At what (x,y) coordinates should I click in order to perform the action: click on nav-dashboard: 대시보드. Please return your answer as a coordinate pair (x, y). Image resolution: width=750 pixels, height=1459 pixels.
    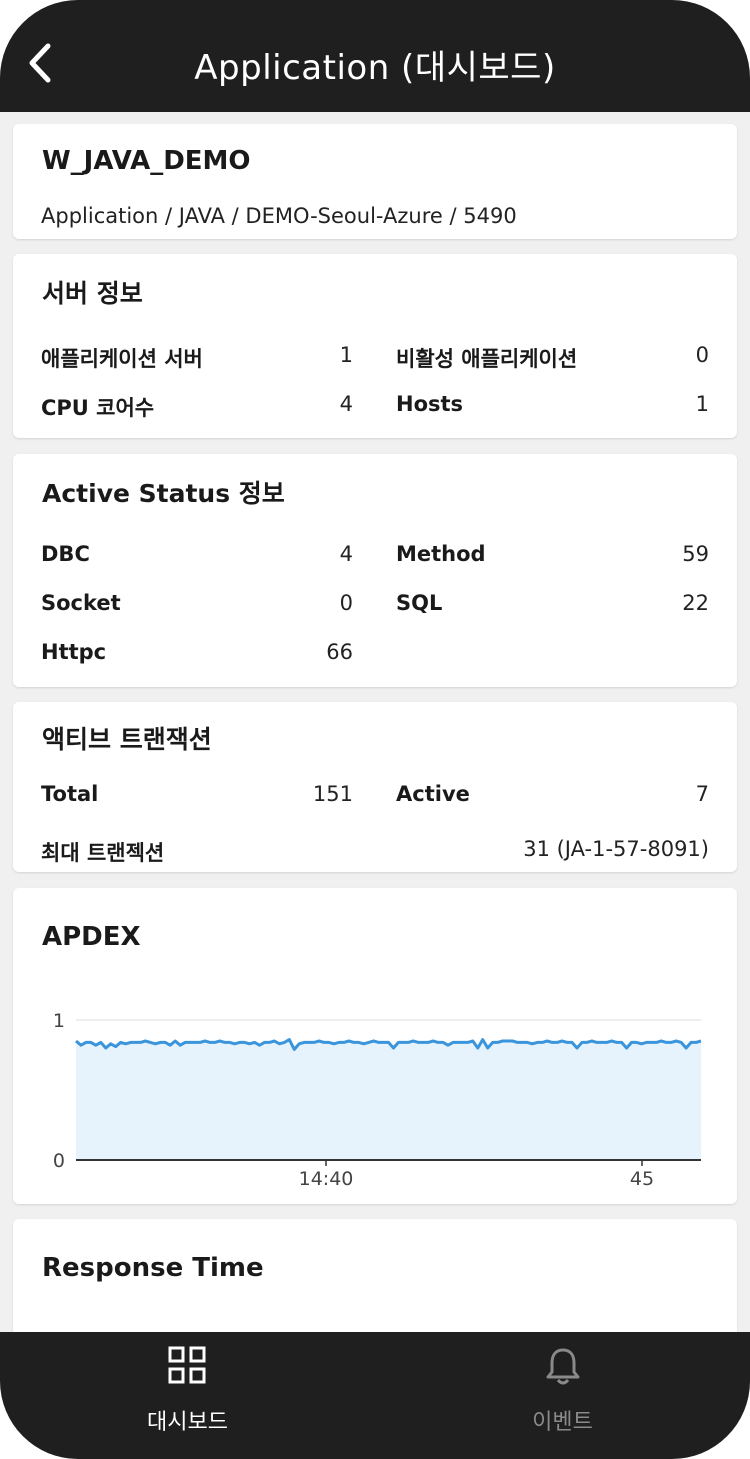
    Looking at the image, I should click on (187, 1395).